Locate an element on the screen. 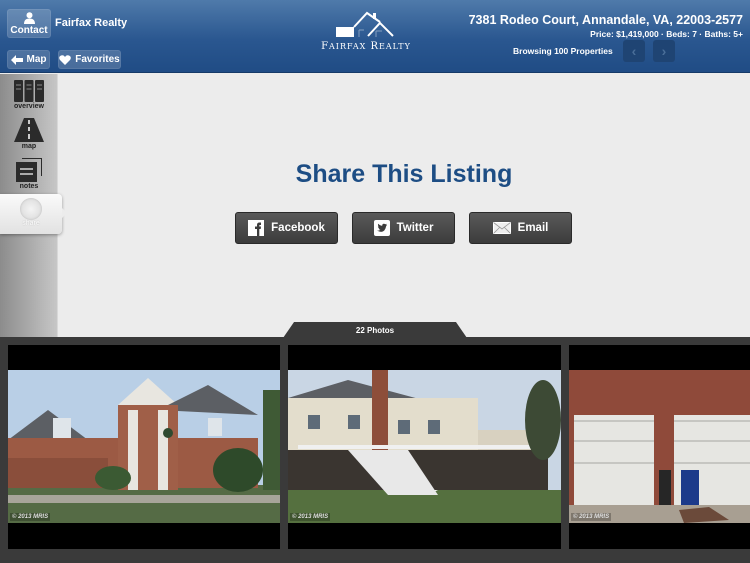  email-share-button: Email is located at coordinates (520, 228).